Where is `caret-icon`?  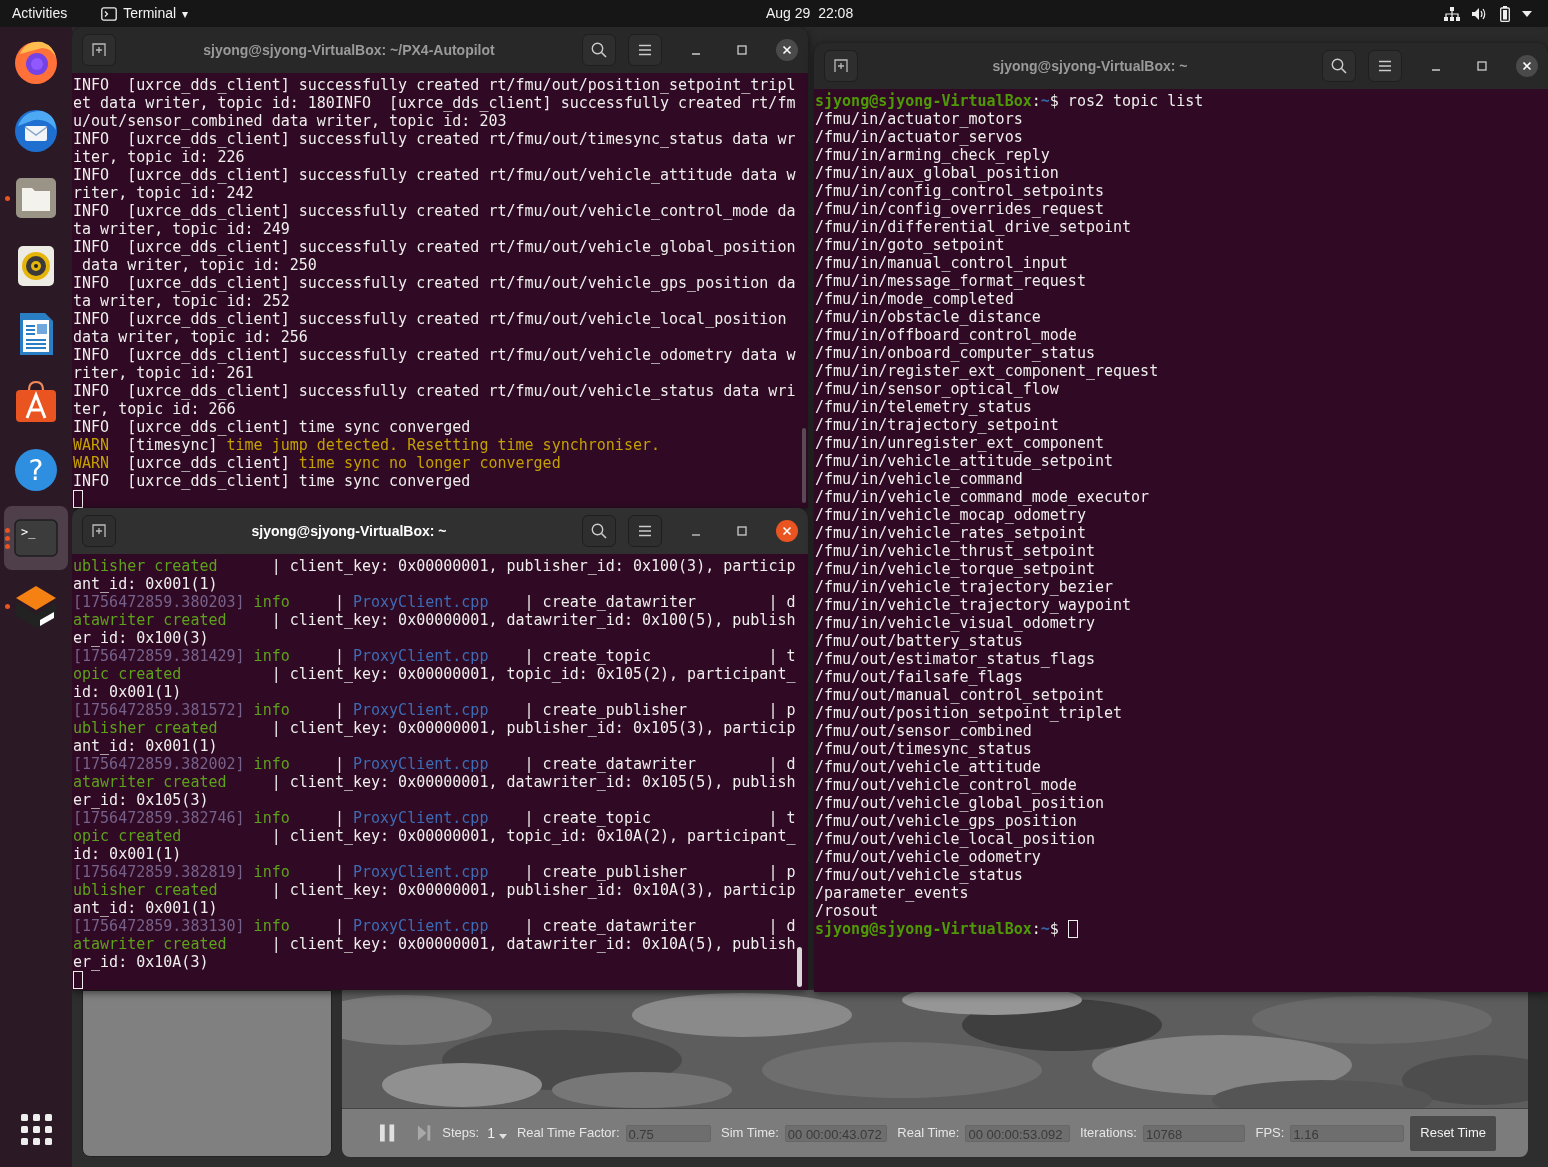
caret-icon is located at coordinates (502, 1136).